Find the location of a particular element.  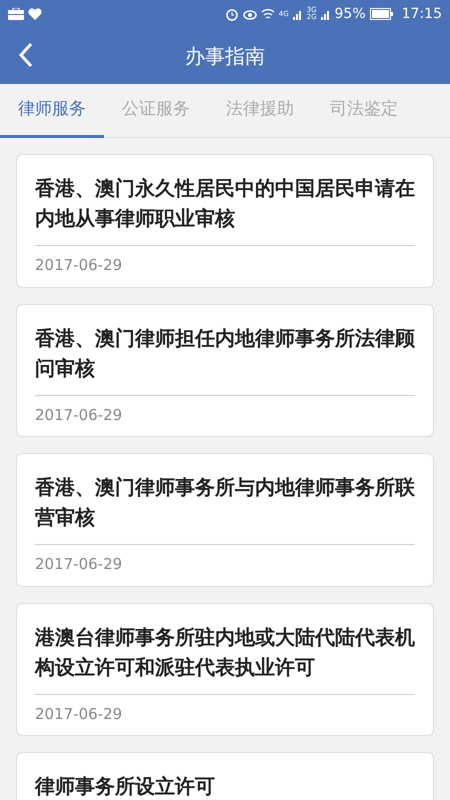

item-title: 港澳台律师事务所驻内地或大陆代陆代表机构设立许可和派驻代表执业许可 is located at coordinates (225, 652).